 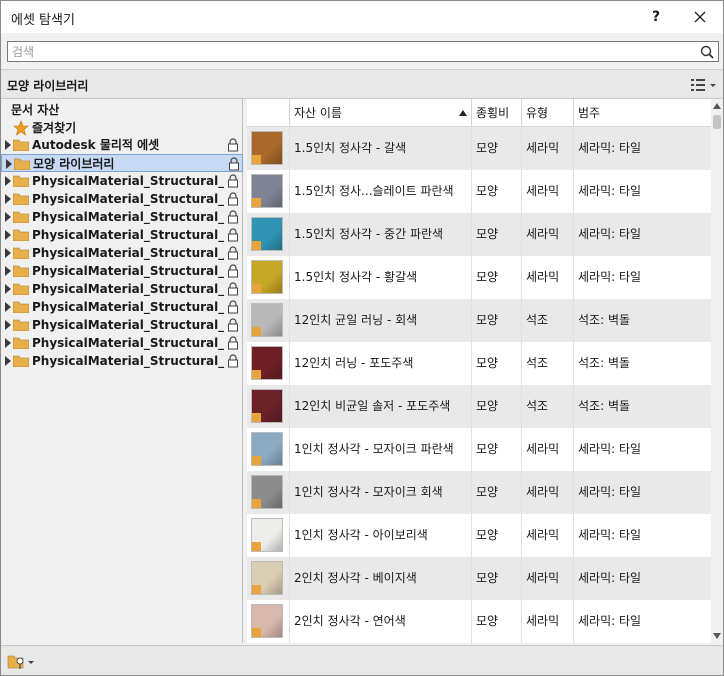 I want to click on column-header-name: 자산 이름, so click(x=380, y=113).